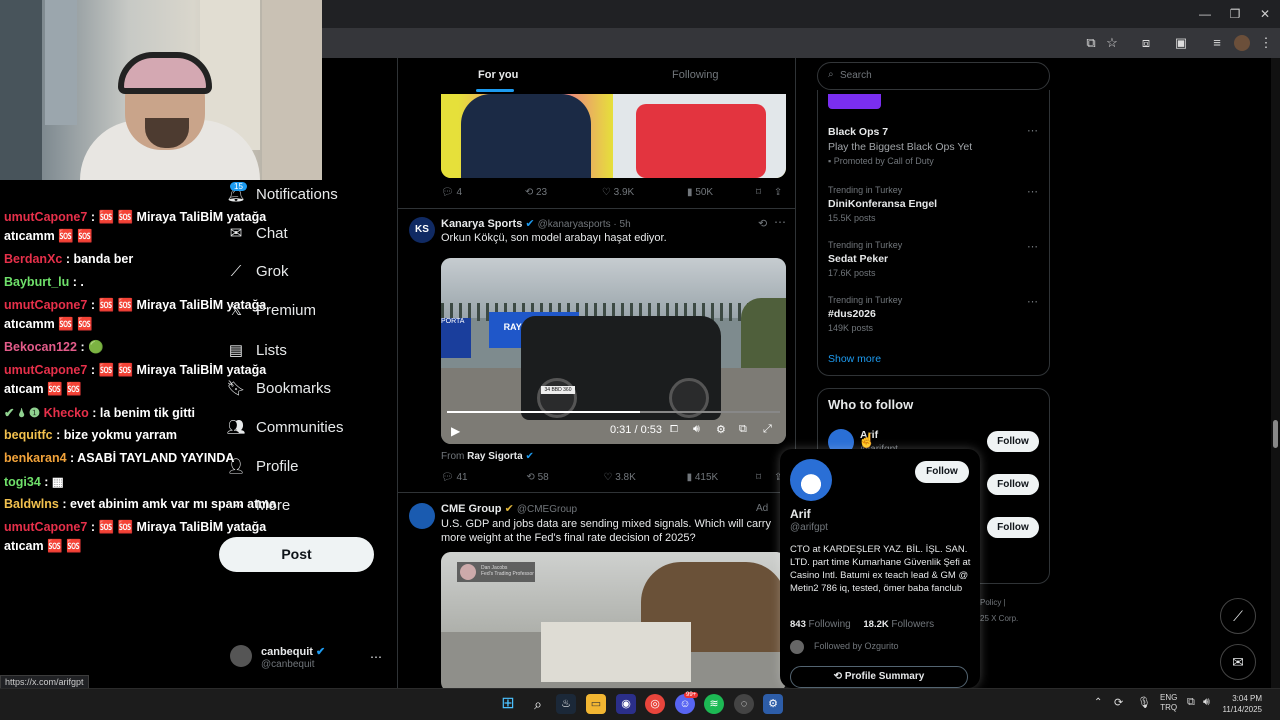 The image size is (1280, 720). What do you see at coordinates (33, 259) in the screenshot?
I see `chat-username: BerdanXc` at bounding box center [33, 259].